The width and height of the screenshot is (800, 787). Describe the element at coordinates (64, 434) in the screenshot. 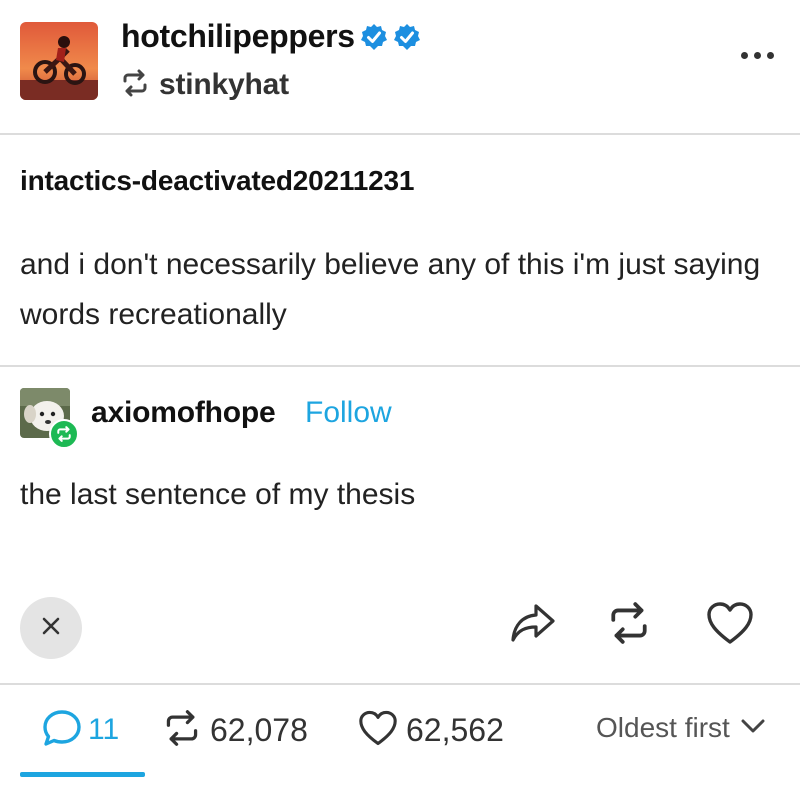

I see `reblog-badge-icon` at that location.